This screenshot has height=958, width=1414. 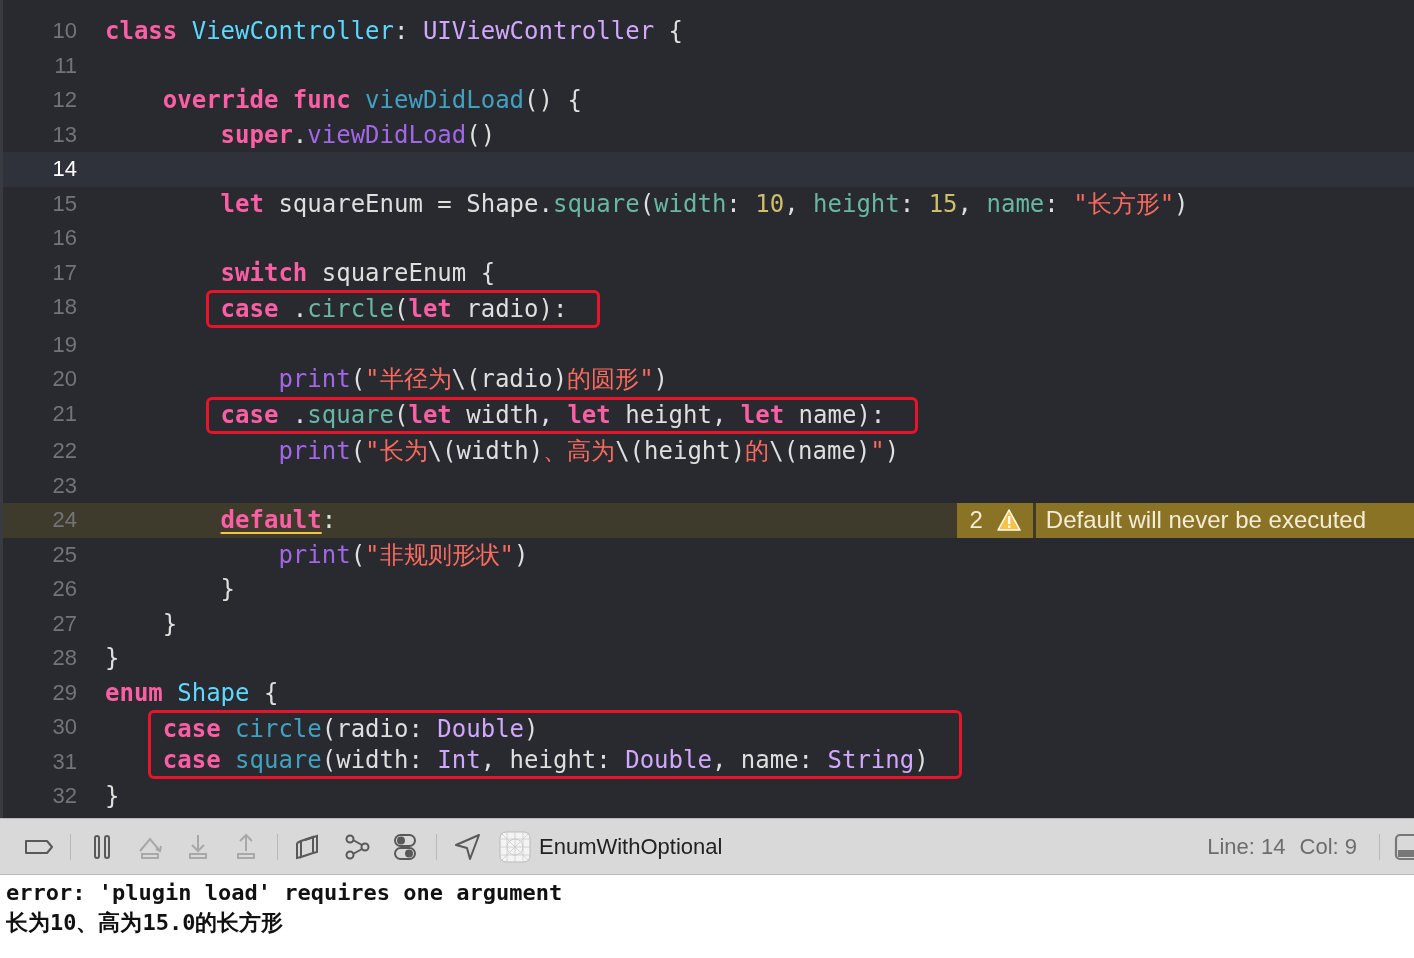 What do you see at coordinates (145, 923) in the screenshot?
I see `console-line: 长为10、高为15.0的长方形` at bounding box center [145, 923].